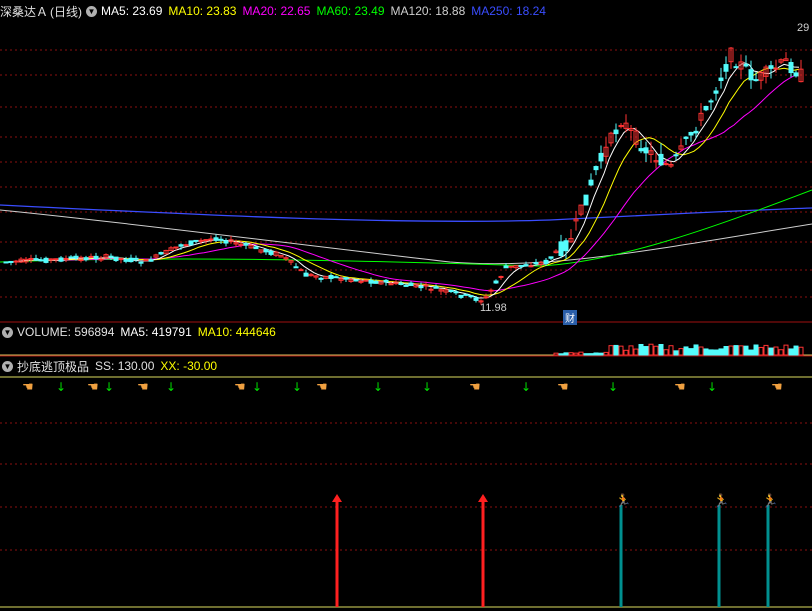 Image resolution: width=812 pixels, height=611 pixels. What do you see at coordinates (66, 11) in the screenshot?
I see `period-label: (日线)` at bounding box center [66, 11].